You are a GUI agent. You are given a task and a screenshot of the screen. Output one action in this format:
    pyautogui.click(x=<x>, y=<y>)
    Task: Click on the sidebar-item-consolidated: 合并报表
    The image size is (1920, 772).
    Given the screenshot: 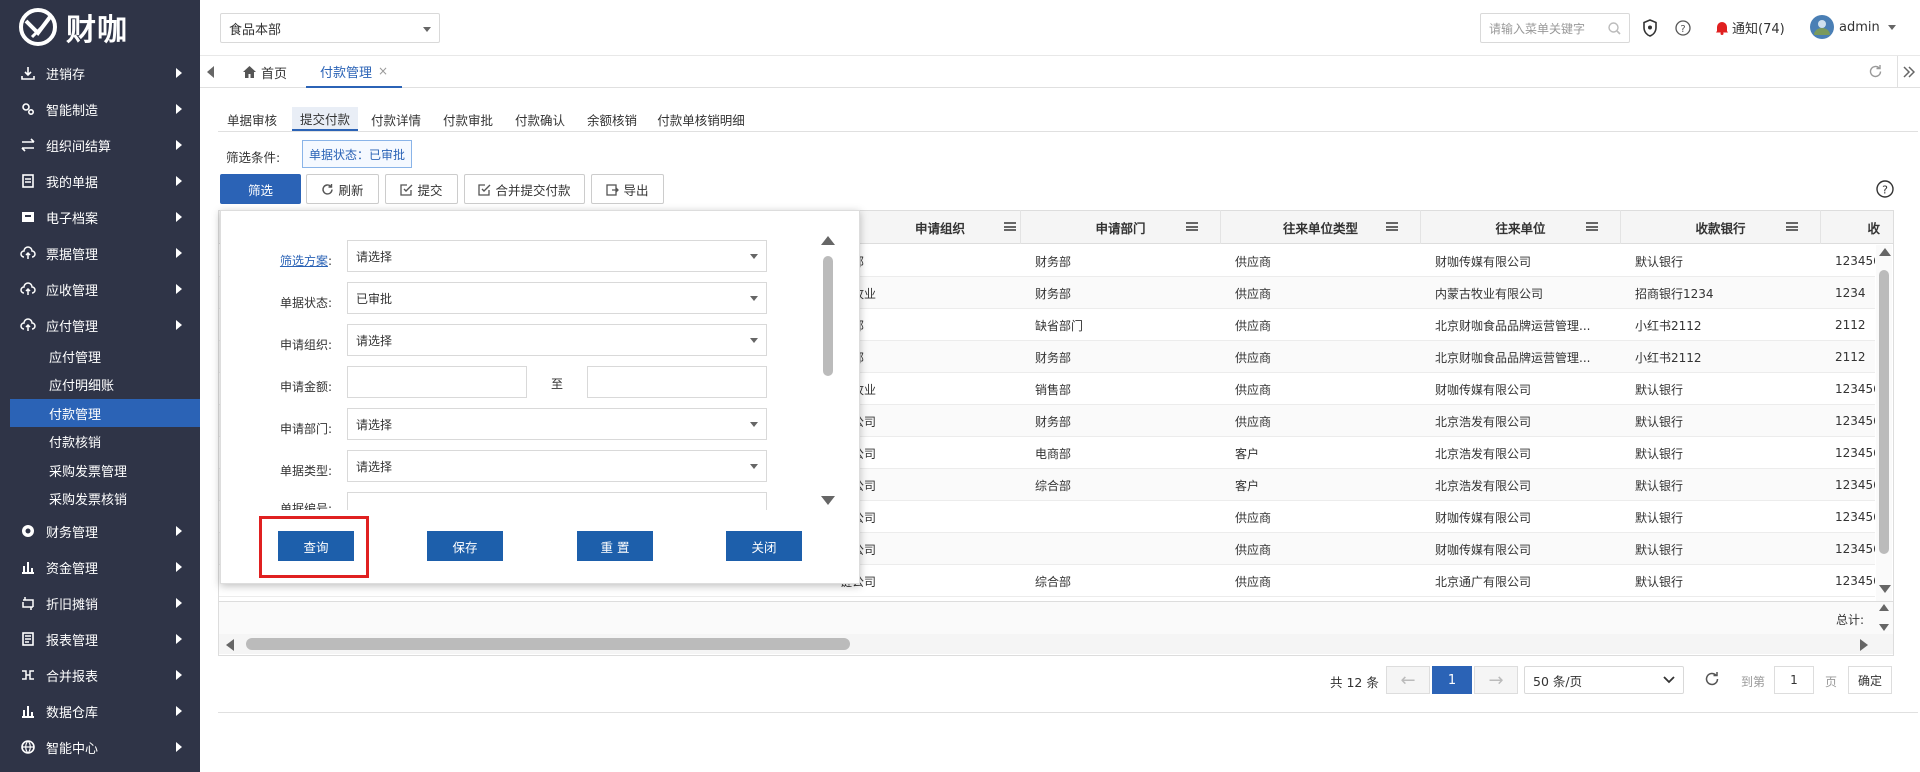 What is the action you would take?
    pyautogui.click(x=100, y=675)
    